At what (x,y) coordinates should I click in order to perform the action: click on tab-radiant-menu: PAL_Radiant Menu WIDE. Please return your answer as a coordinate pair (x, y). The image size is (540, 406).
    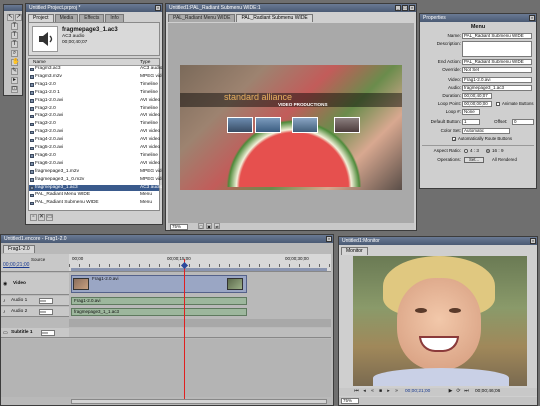
    Looking at the image, I should click on (202, 18).